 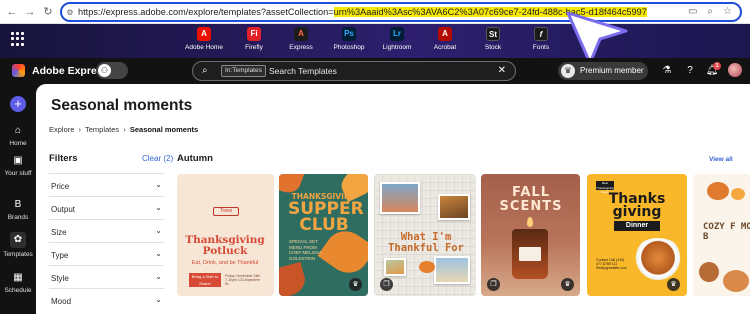 What do you see at coordinates (690, 71) in the screenshot?
I see `help-icon: ?` at bounding box center [690, 71].